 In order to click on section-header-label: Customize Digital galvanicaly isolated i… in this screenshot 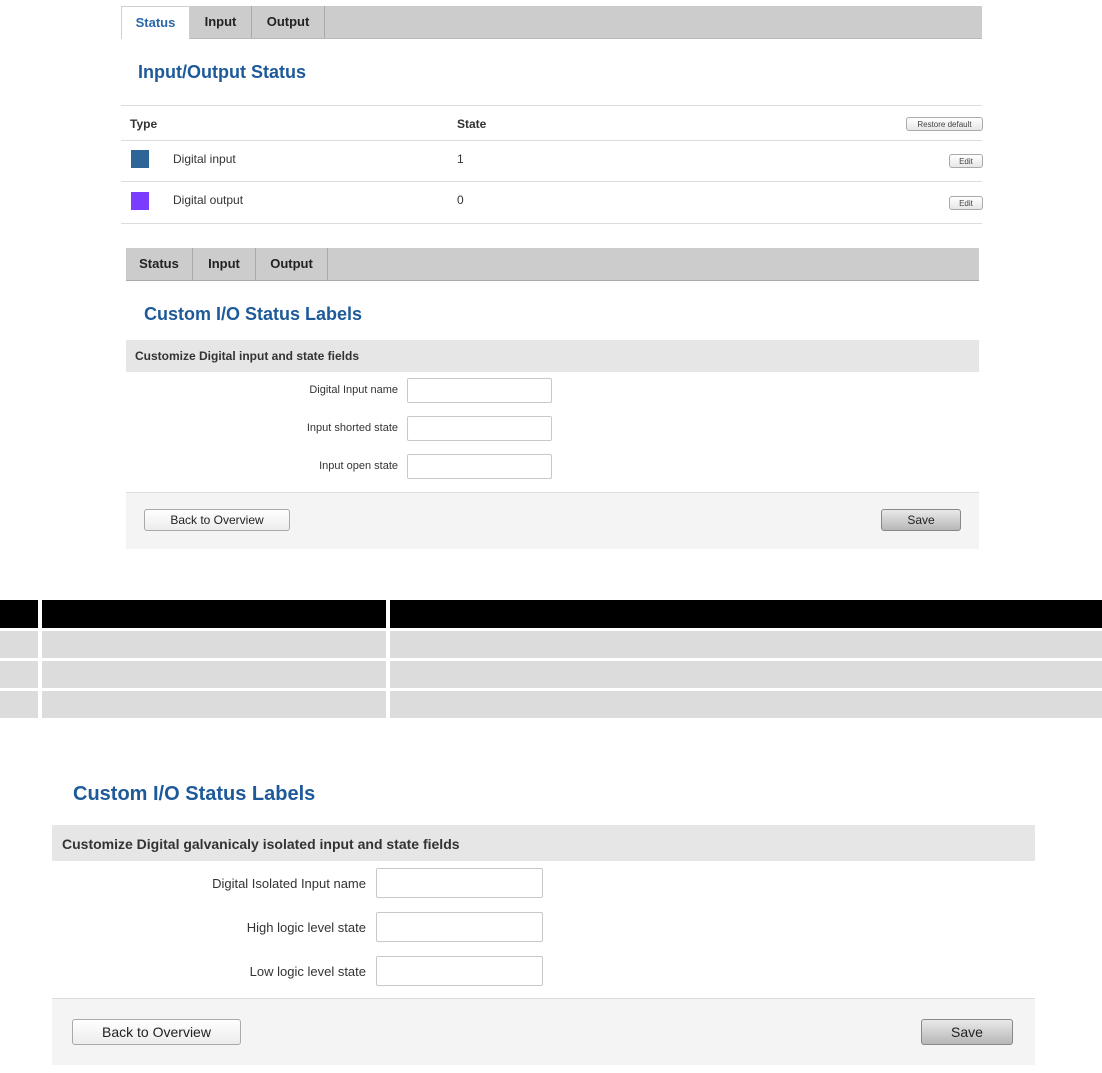, I will do `click(261, 844)`.